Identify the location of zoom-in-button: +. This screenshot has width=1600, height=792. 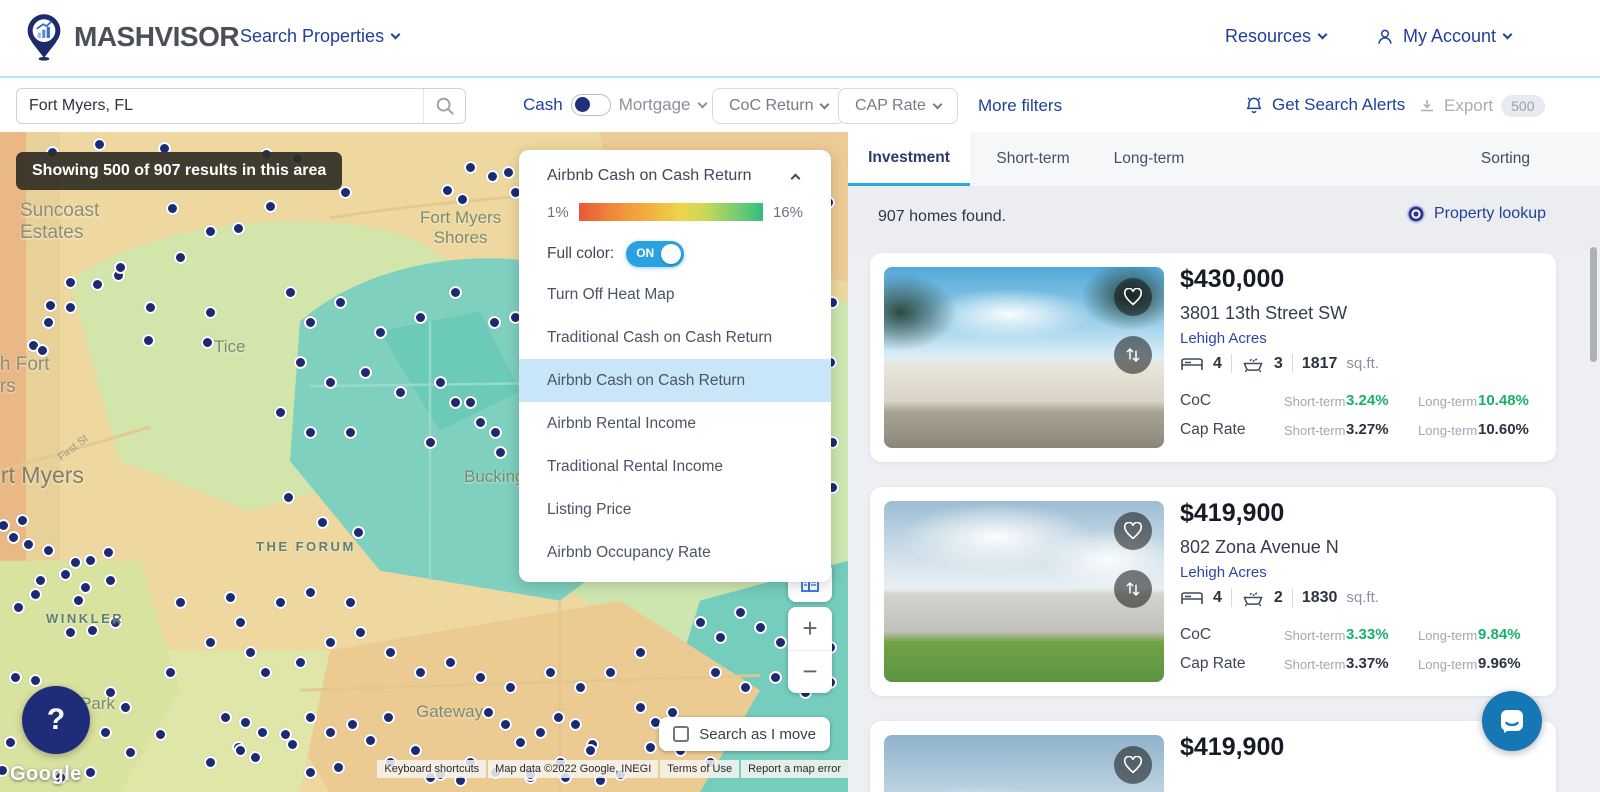
(810, 629).